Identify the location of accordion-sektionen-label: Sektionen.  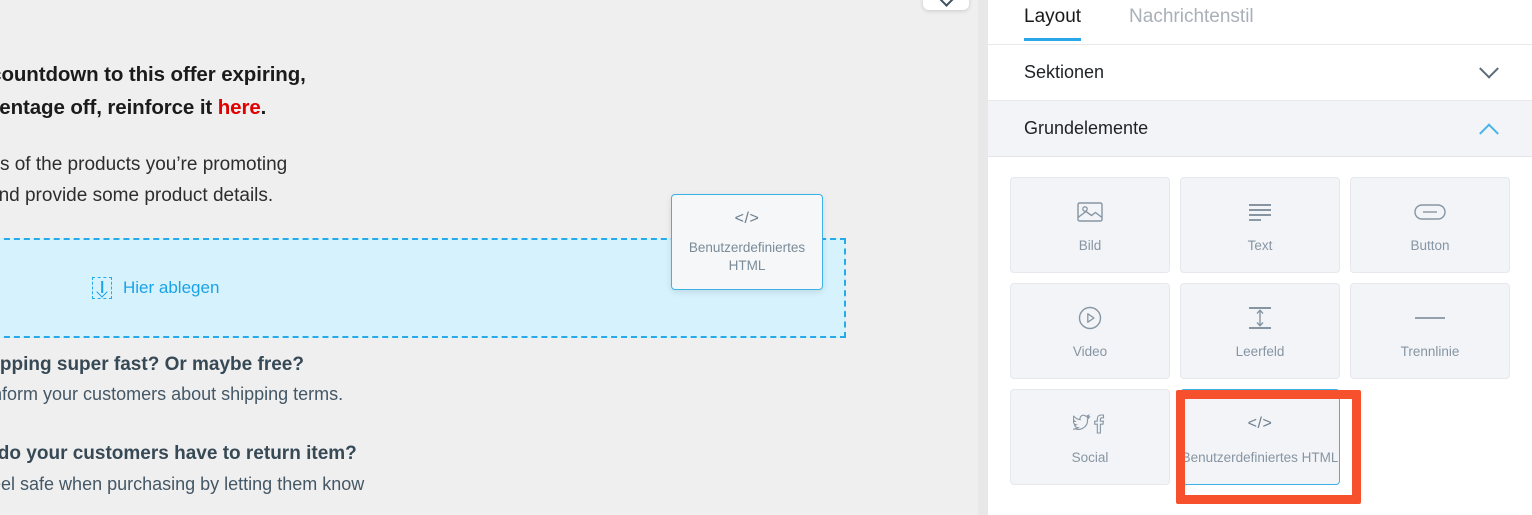
(1064, 72).